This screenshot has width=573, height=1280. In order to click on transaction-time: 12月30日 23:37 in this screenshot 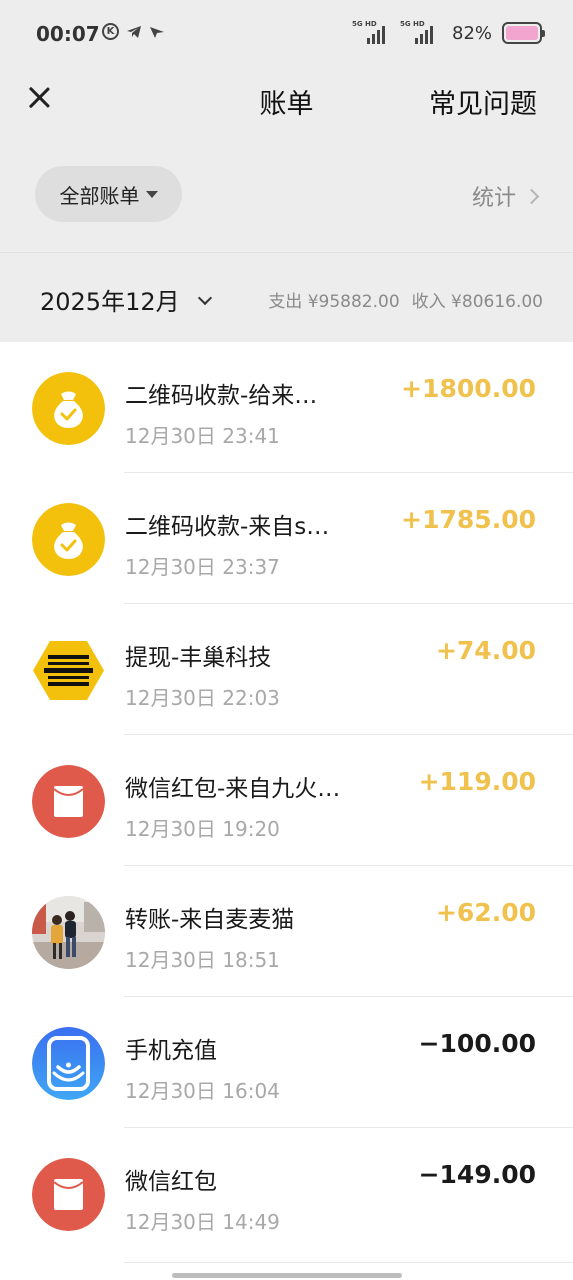, I will do `click(202, 567)`.